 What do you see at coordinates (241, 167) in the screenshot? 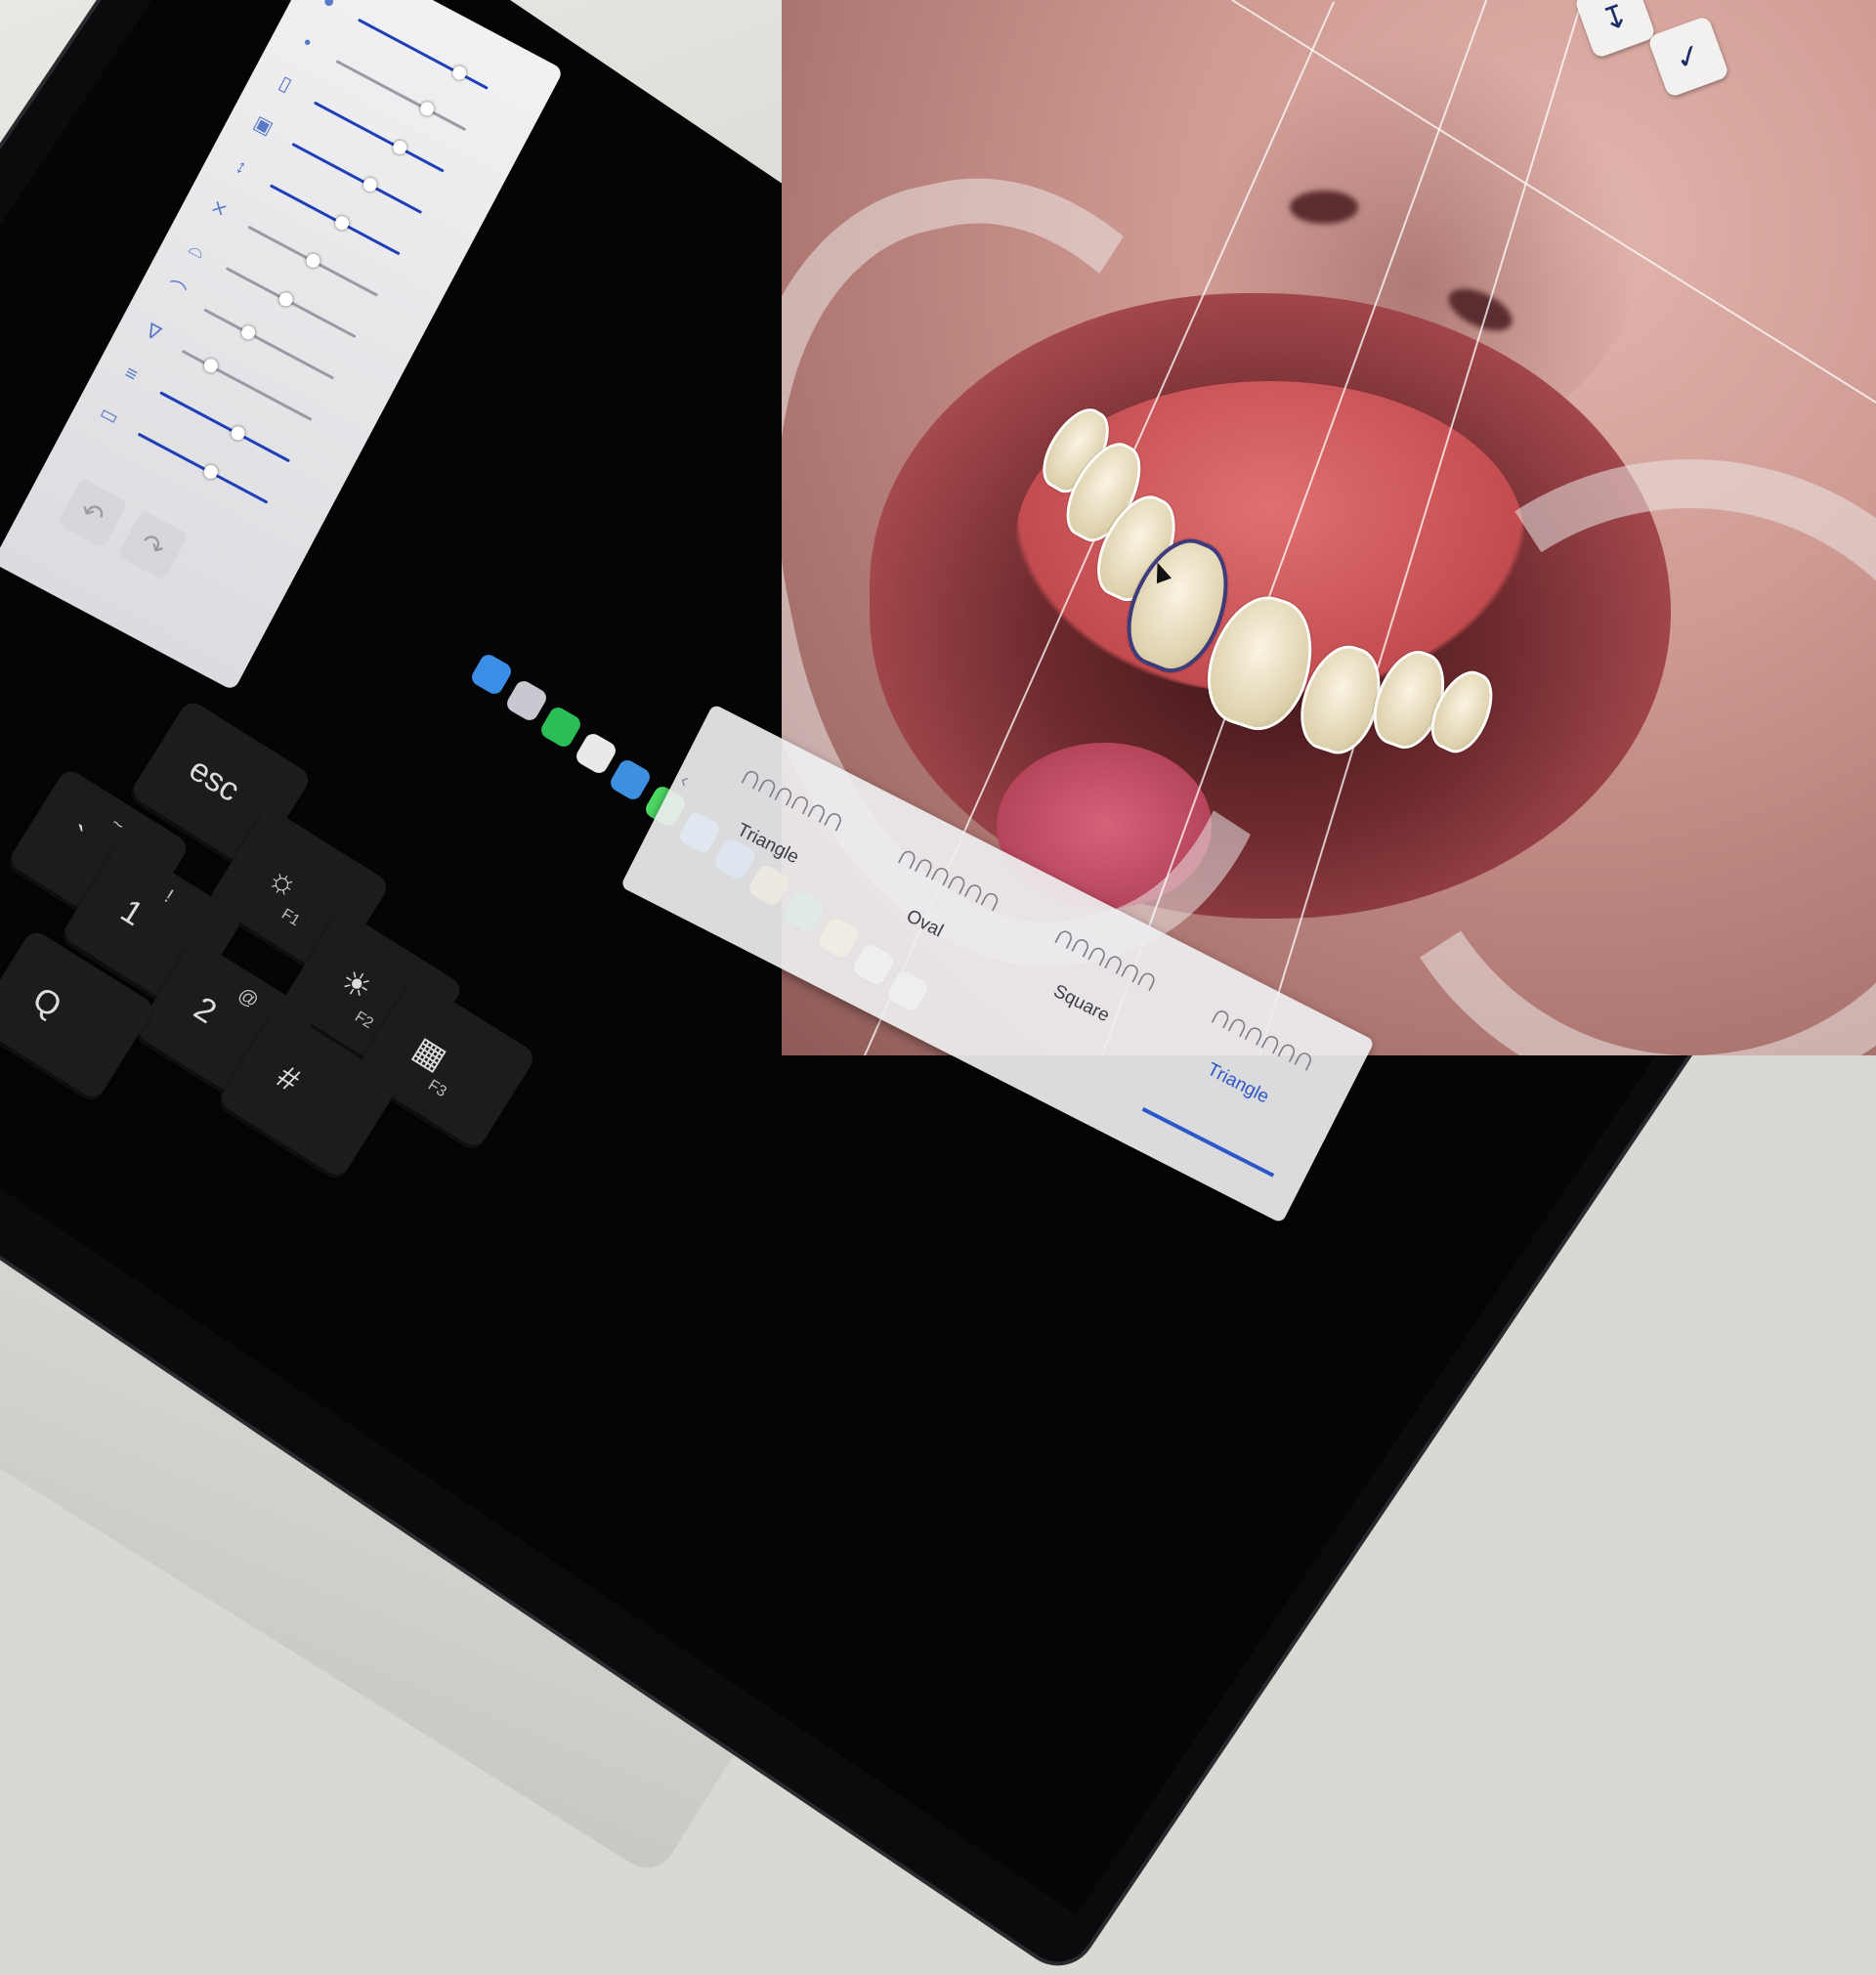
I see `slider-5-icon: ↕` at bounding box center [241, 167].